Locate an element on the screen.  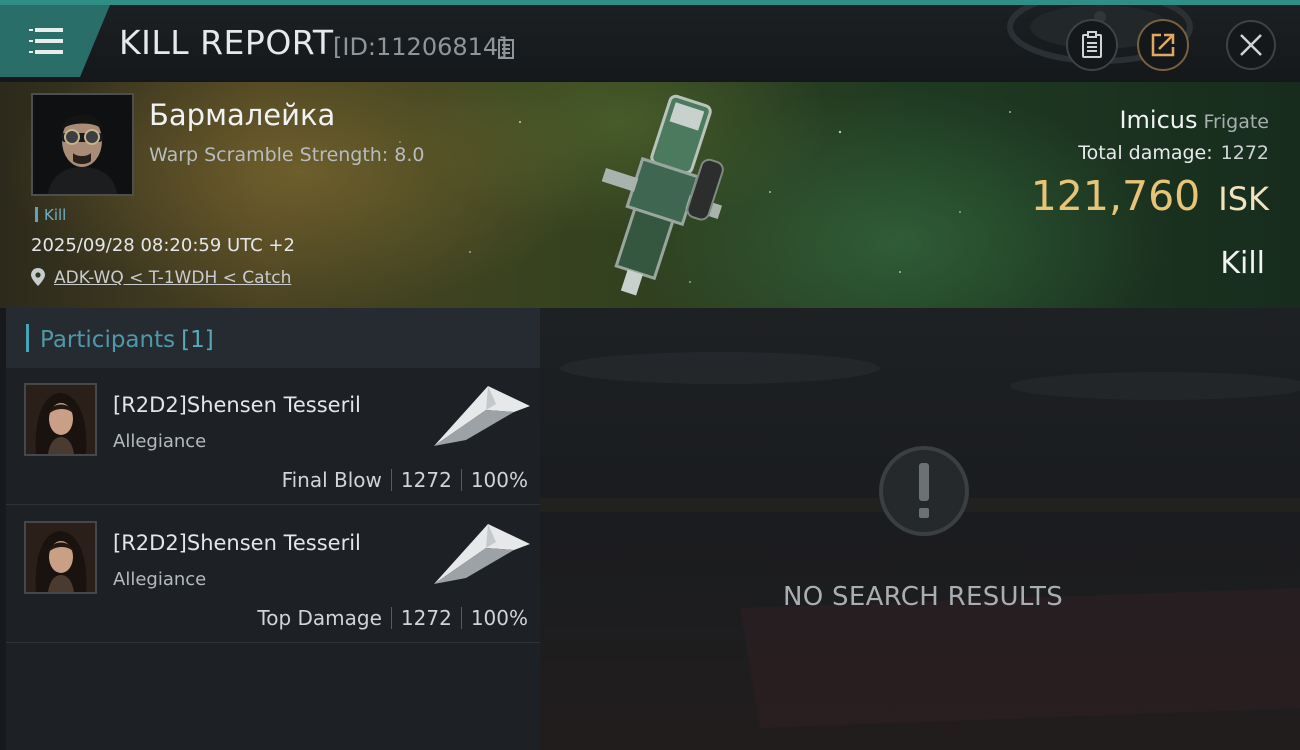
exclamation-icon is located at coordinates (924, 491).